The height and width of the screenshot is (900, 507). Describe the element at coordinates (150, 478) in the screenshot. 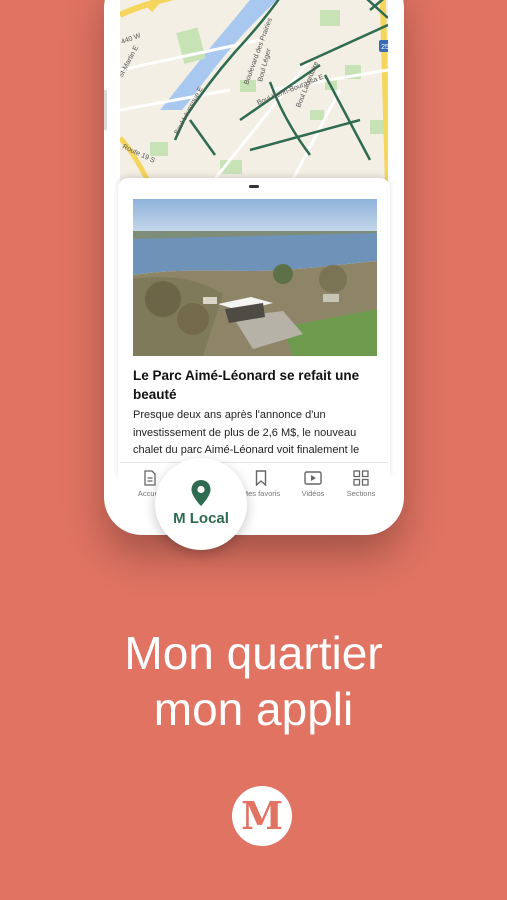

I see `document-icon` at that location.